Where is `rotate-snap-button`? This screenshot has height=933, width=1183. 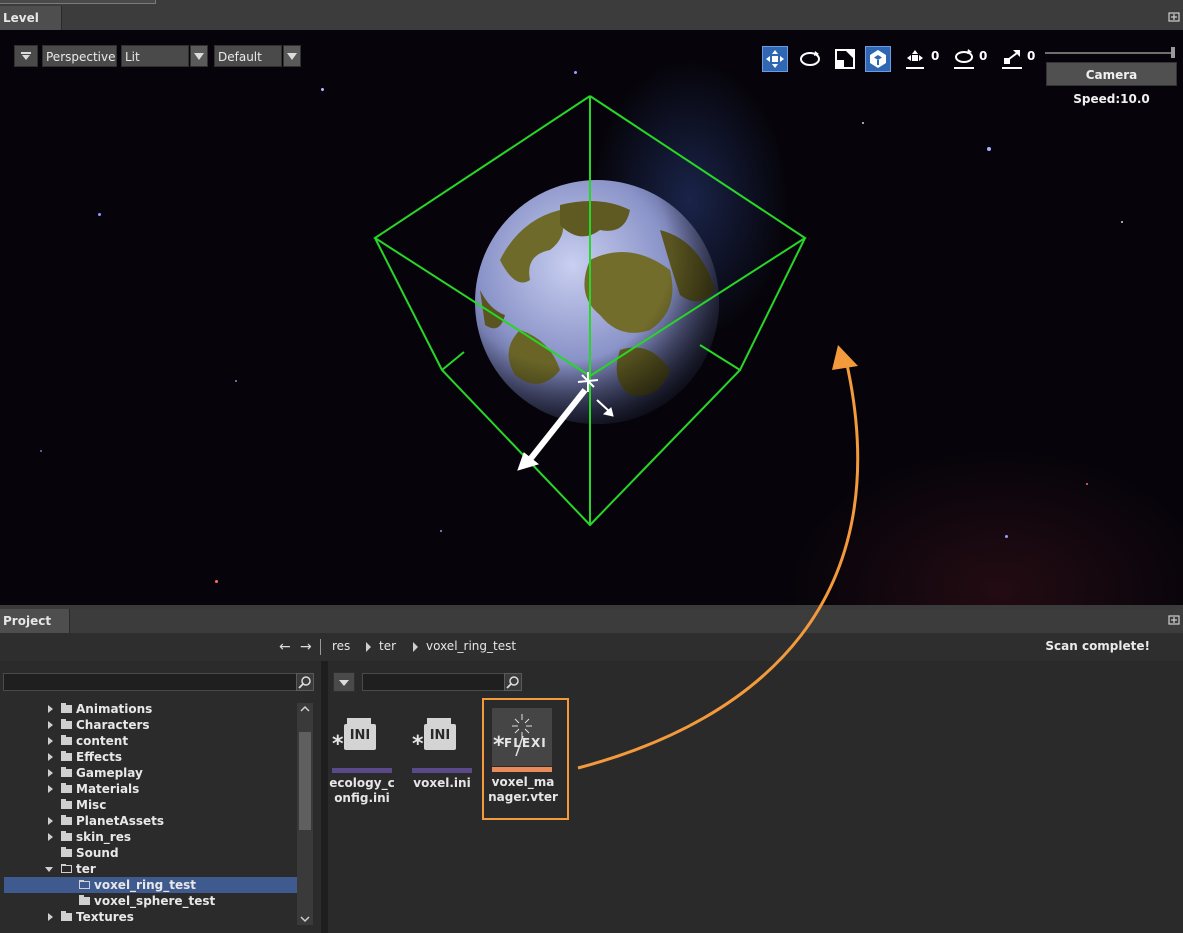 rotate-snap-button is located at coordinates (965, 59).